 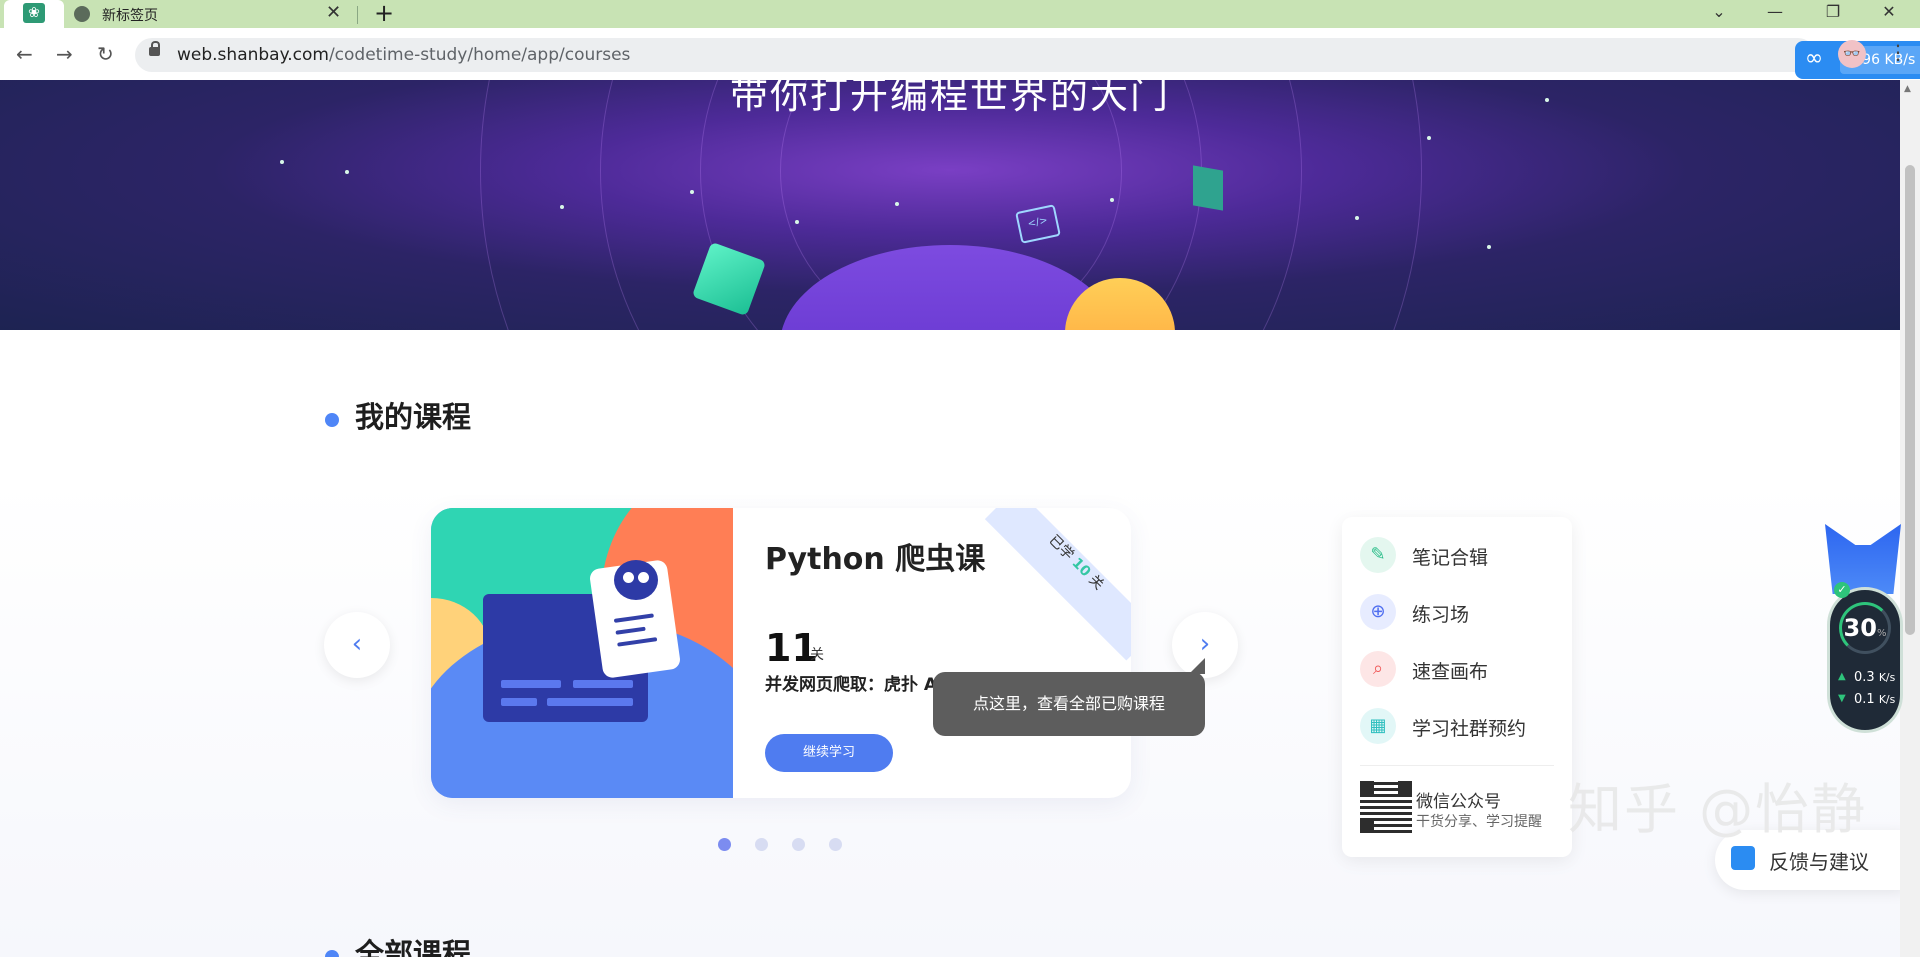 I want to click on all-courses-tooltip: 点这里，查看全部已购课程, so click(x=1069, y=697).